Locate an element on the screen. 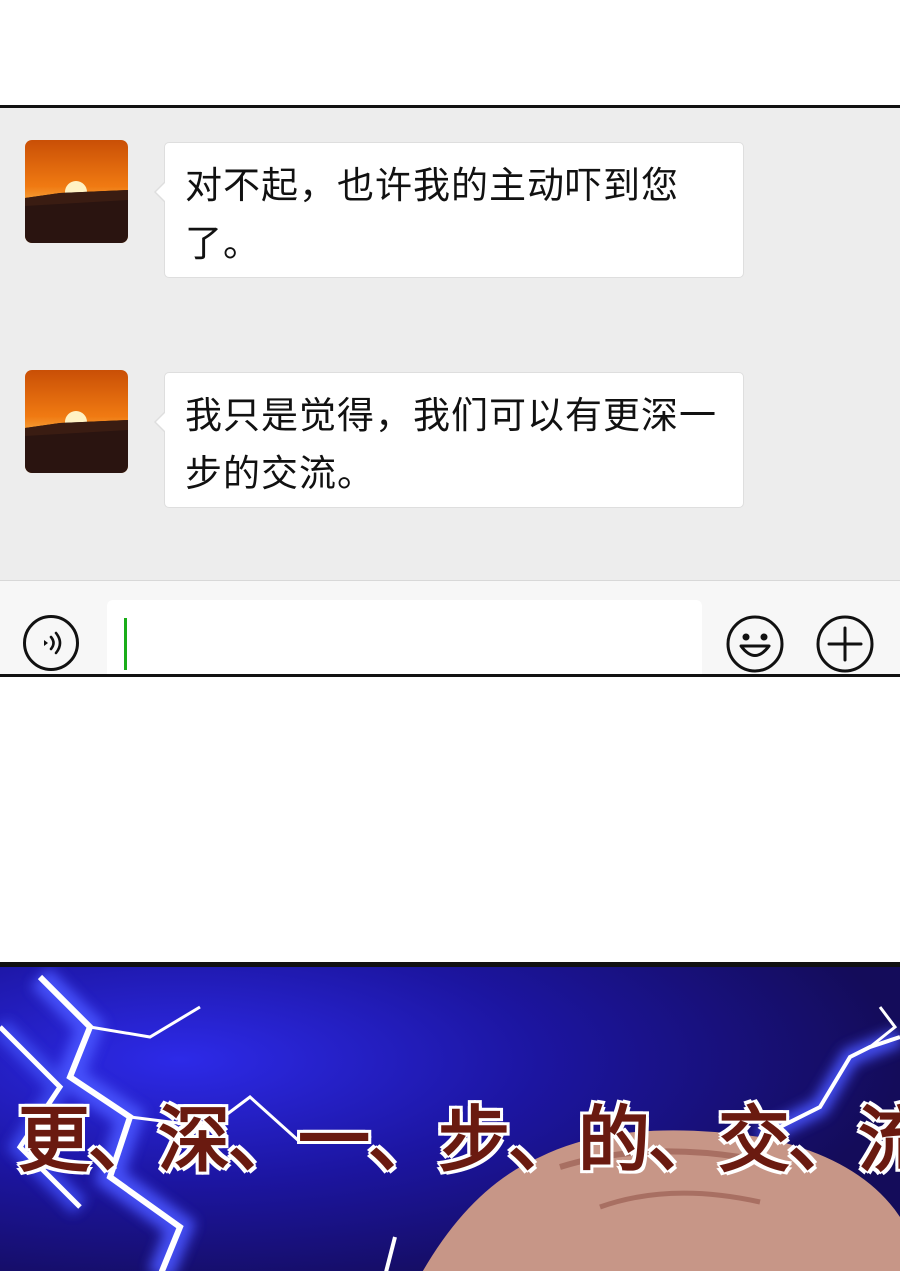 This screenshot has height=1271, width=900. voice-icon is located at coordinates (53, 643).